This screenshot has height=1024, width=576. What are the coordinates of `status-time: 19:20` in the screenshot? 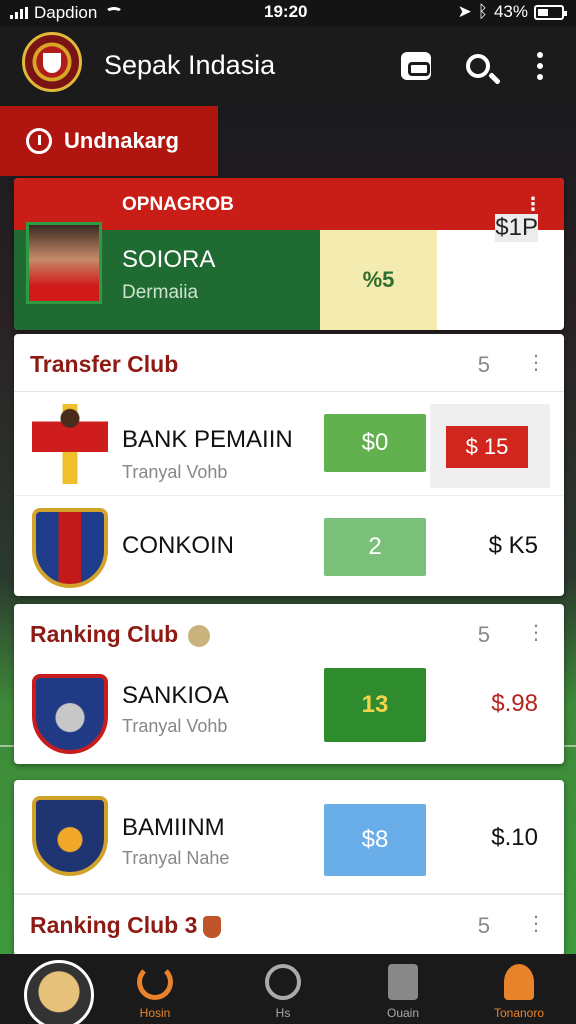 It's located at (286, 11).